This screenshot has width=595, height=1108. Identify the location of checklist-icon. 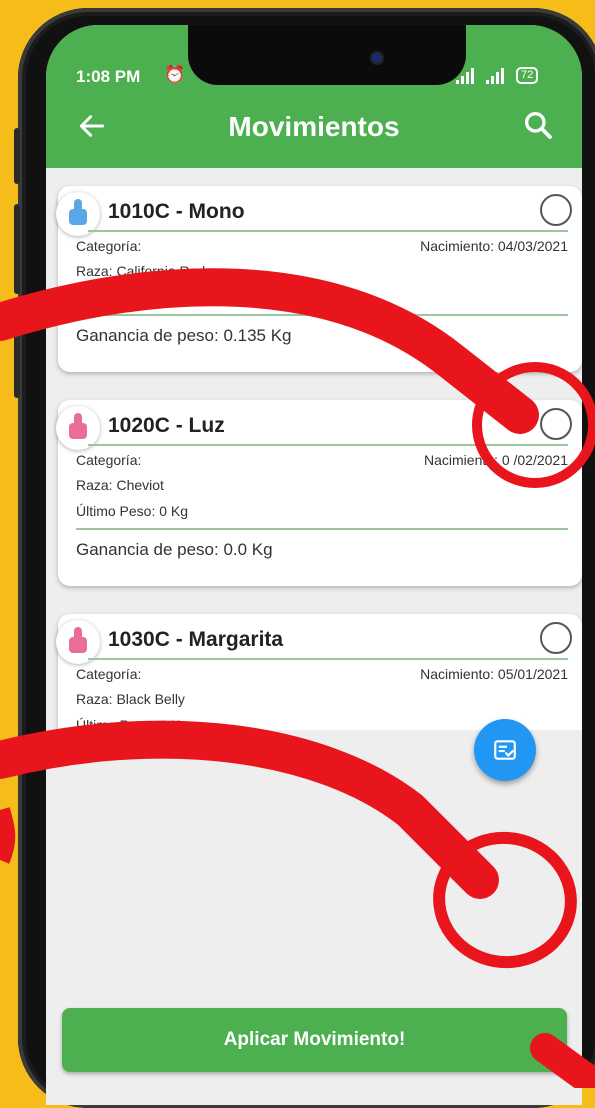
(505, 750).